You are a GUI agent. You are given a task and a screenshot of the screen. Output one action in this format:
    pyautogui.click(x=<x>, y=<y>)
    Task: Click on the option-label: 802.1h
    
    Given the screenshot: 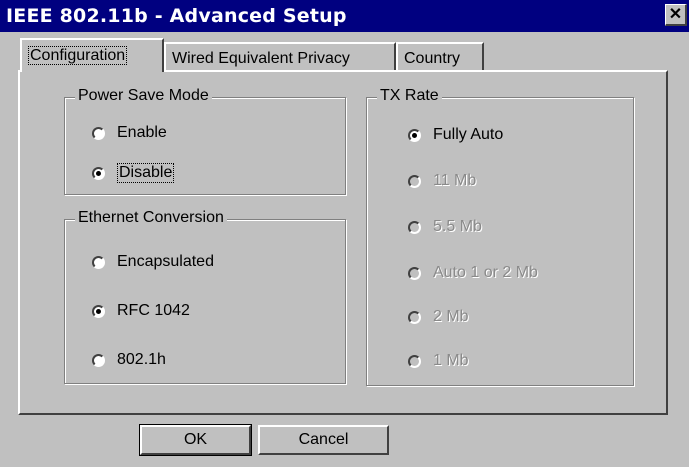 What is the action you would take?
    pyautogui.click(x=141, y=359)
    